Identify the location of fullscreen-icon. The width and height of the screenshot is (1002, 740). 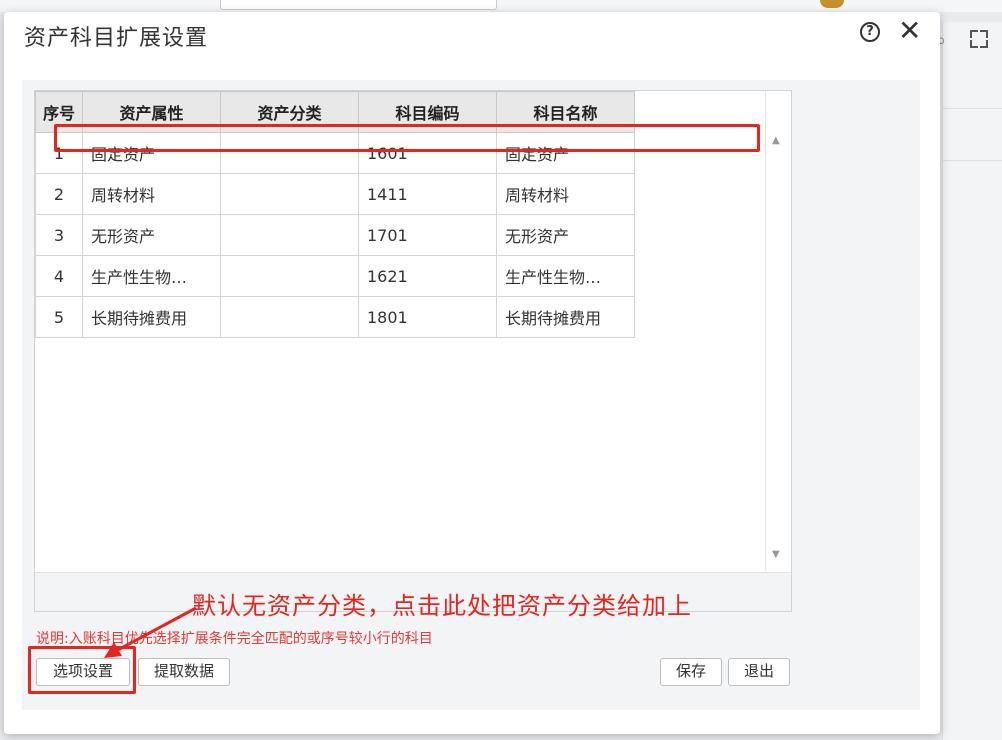
(979, 39).